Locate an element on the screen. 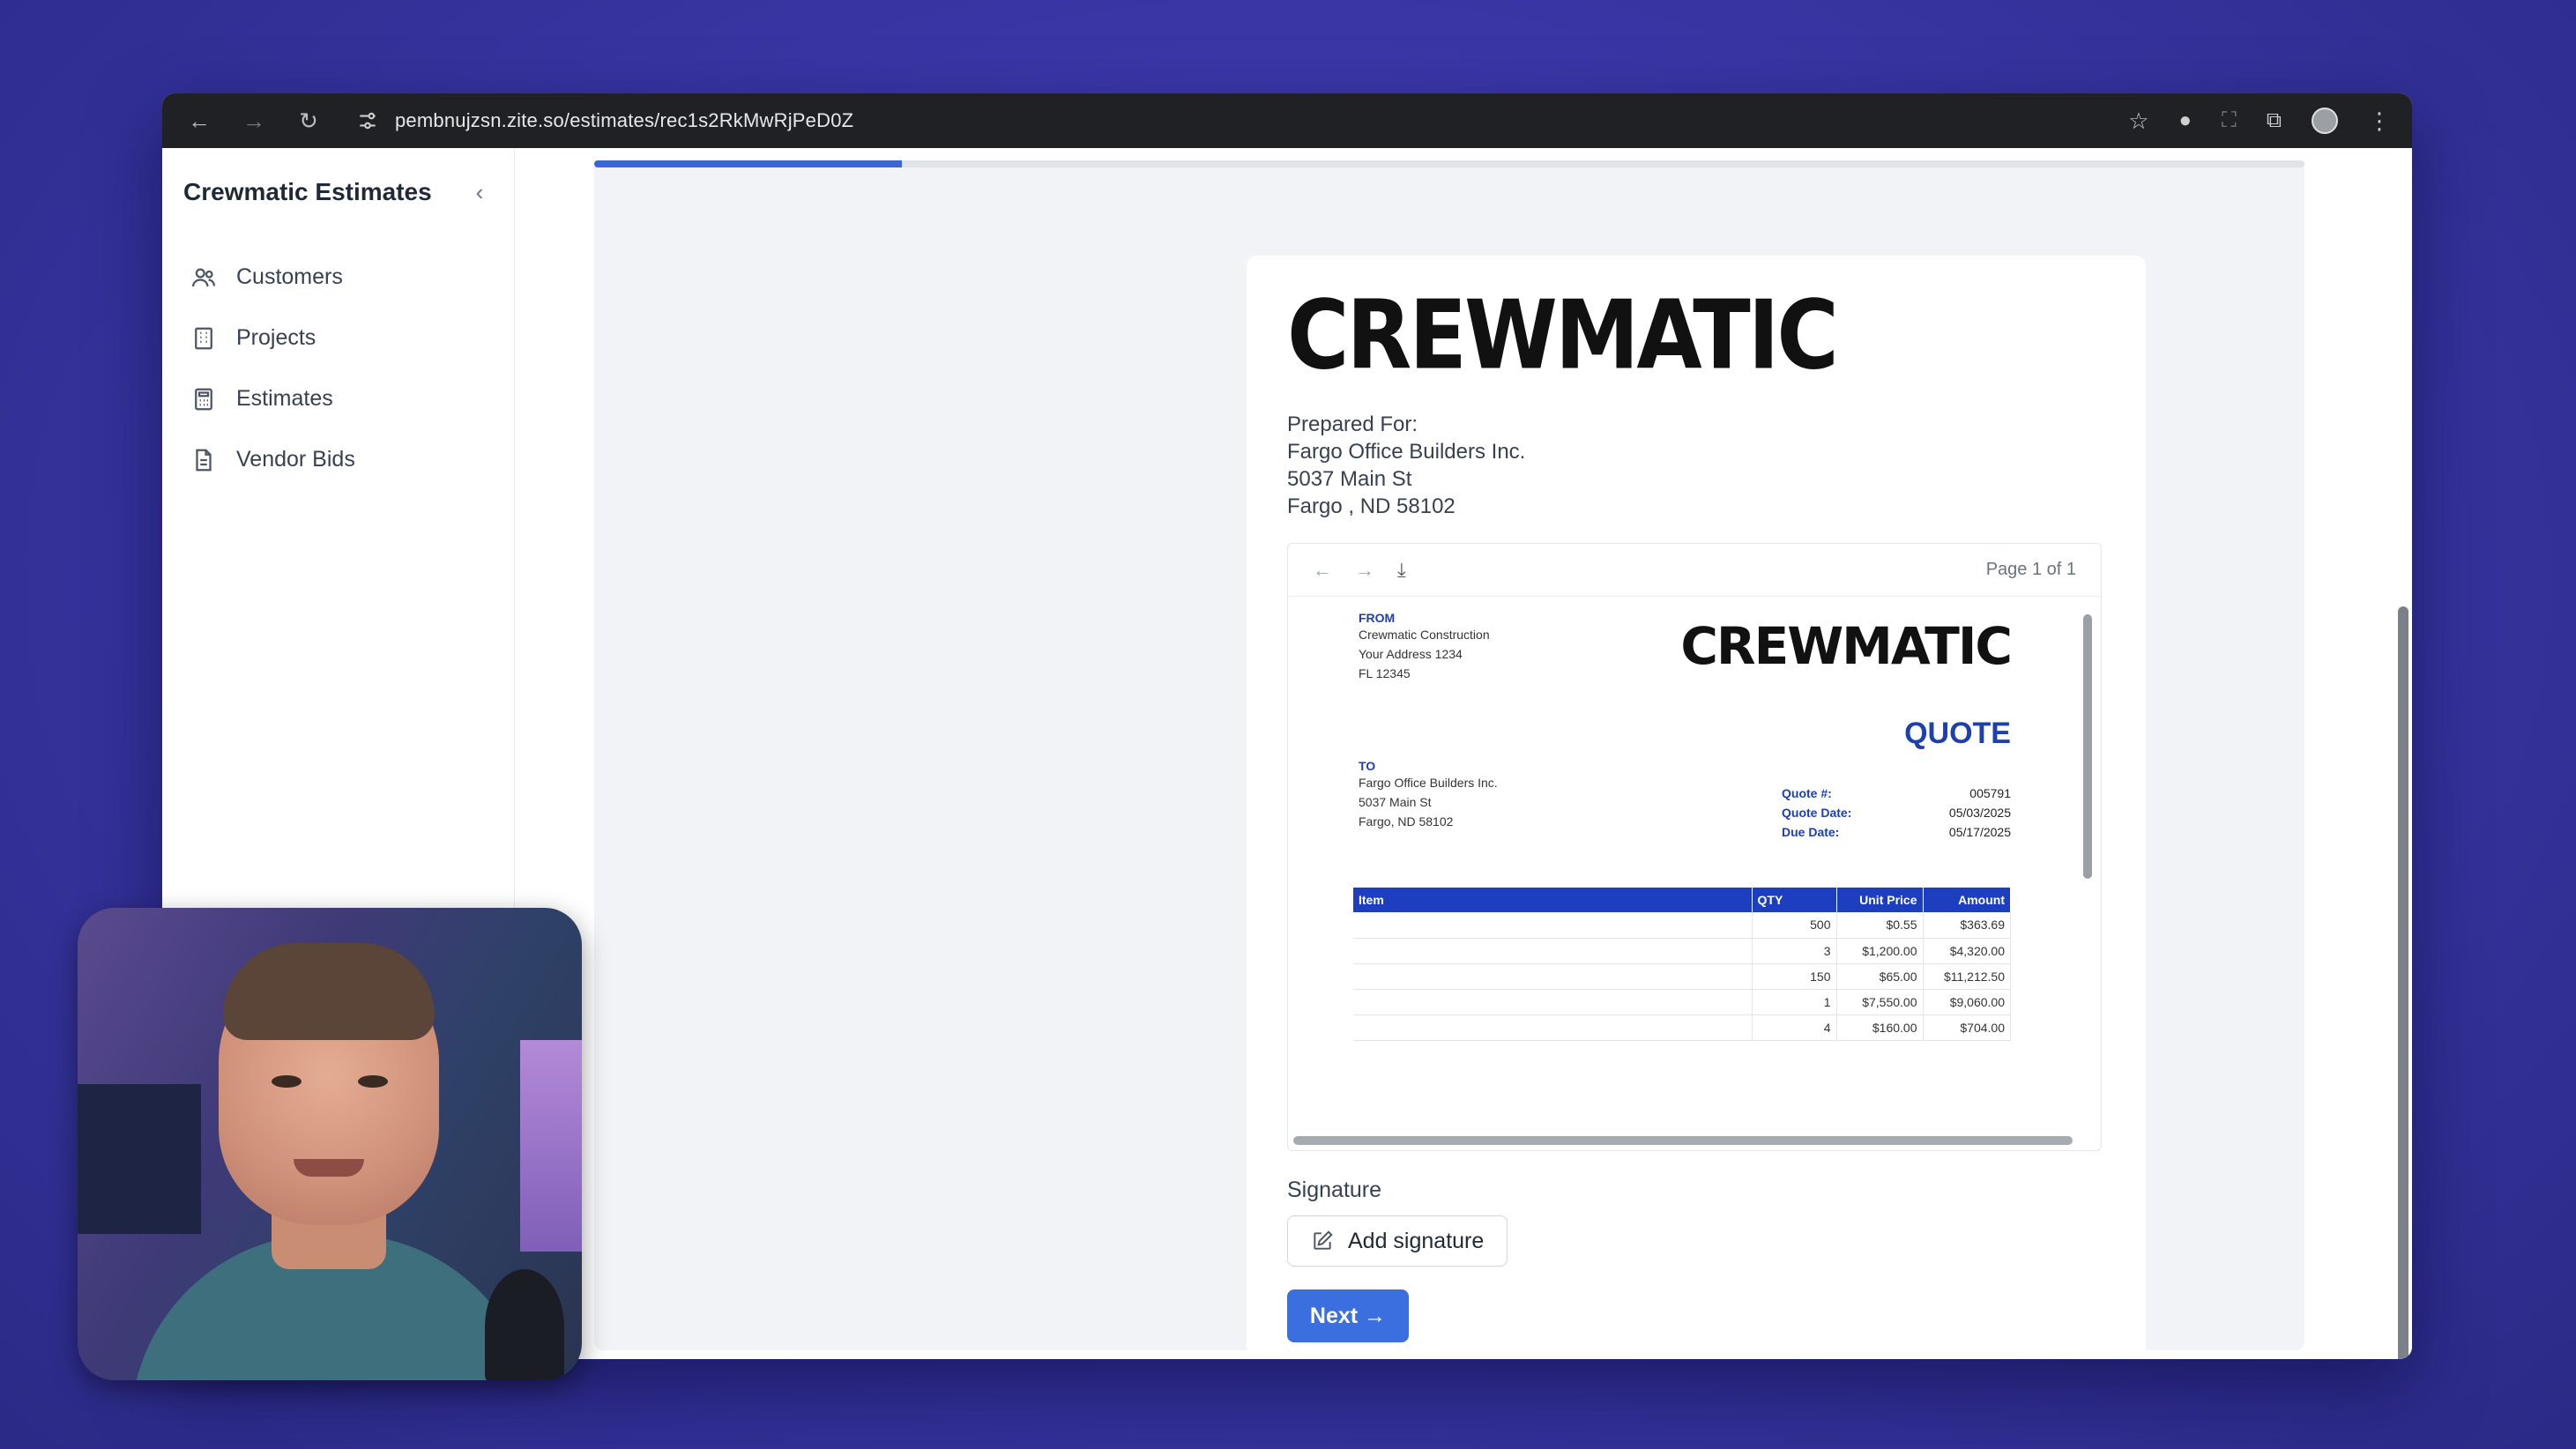 The width and height of the screenshot is (2576, 1449). quote-number: 005791 is located at coordinates (1990, 793).